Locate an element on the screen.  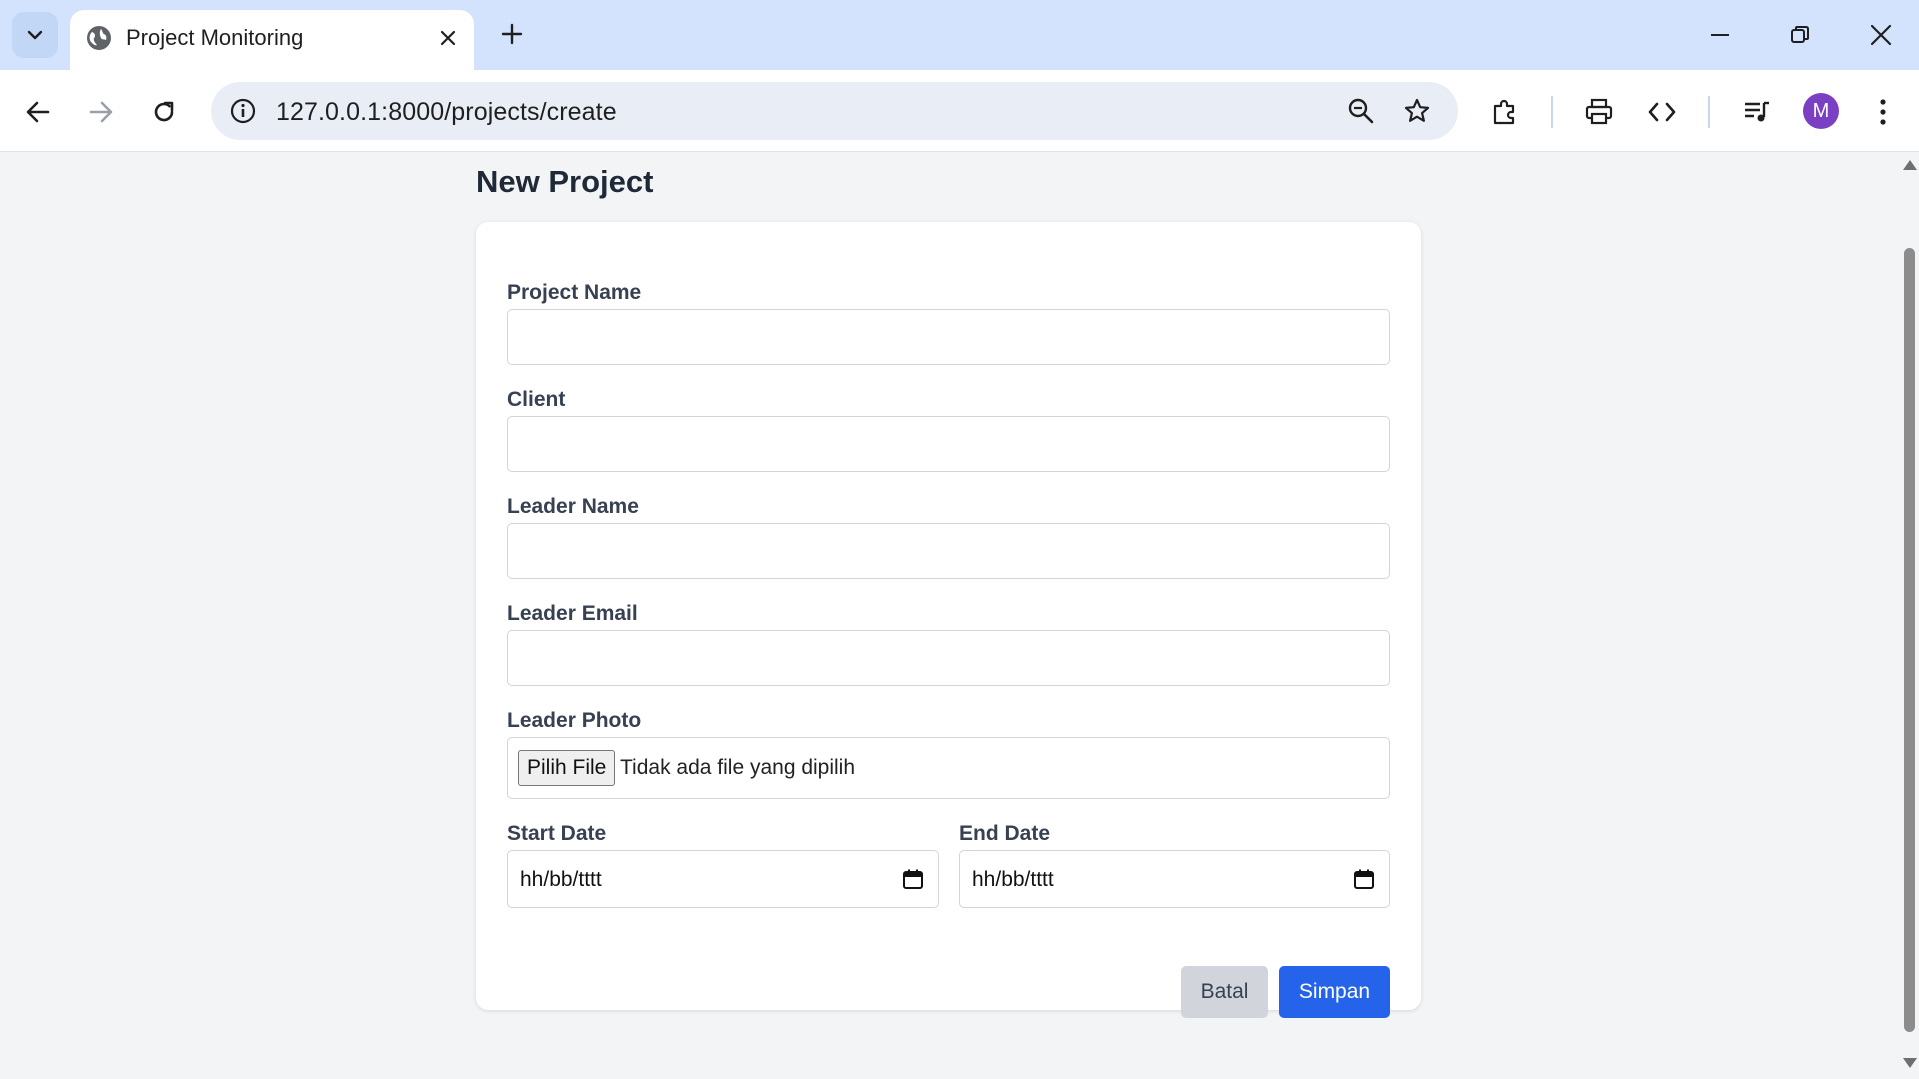
tab-title: Project Monitoring is located at coordinates (215, 37).